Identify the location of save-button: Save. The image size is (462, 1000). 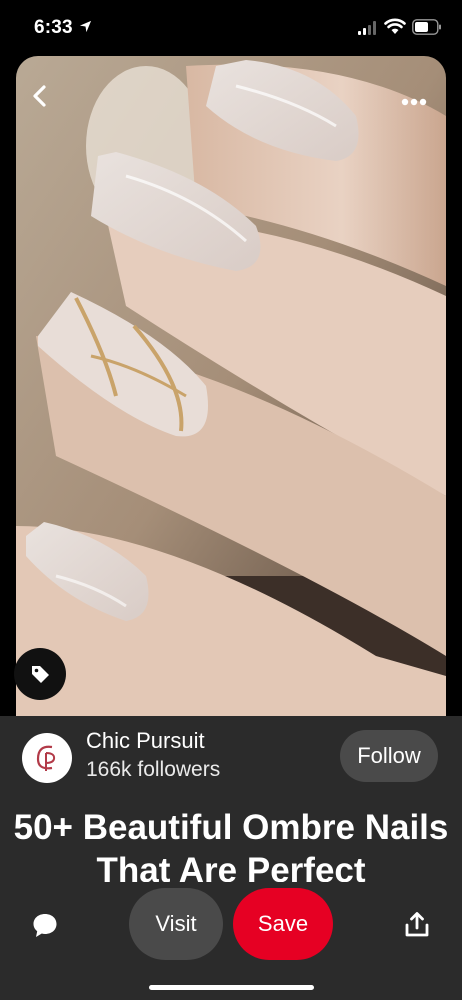
(283, 924).